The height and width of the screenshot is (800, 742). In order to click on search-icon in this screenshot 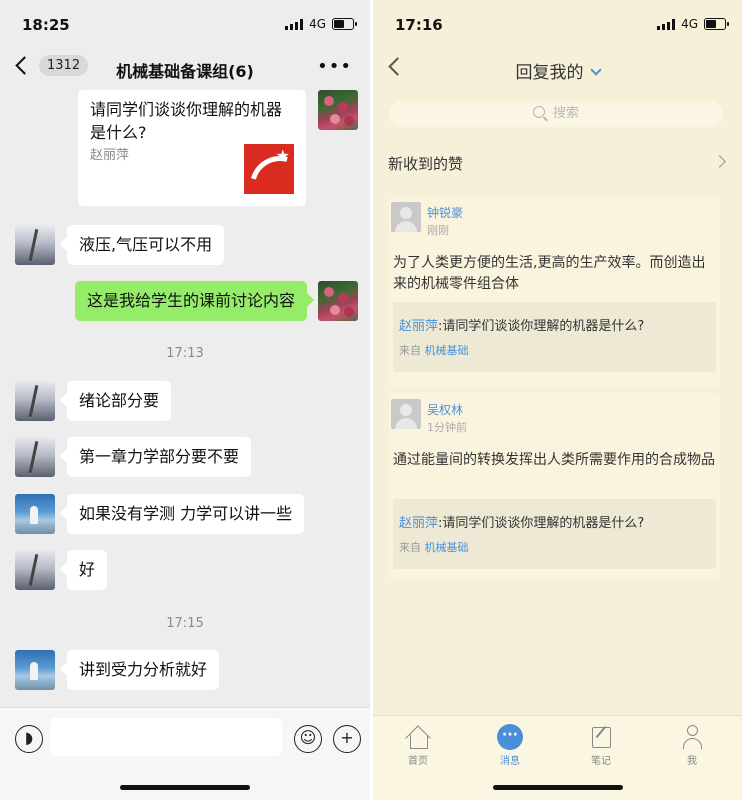, I will do `click(538, 112)`.